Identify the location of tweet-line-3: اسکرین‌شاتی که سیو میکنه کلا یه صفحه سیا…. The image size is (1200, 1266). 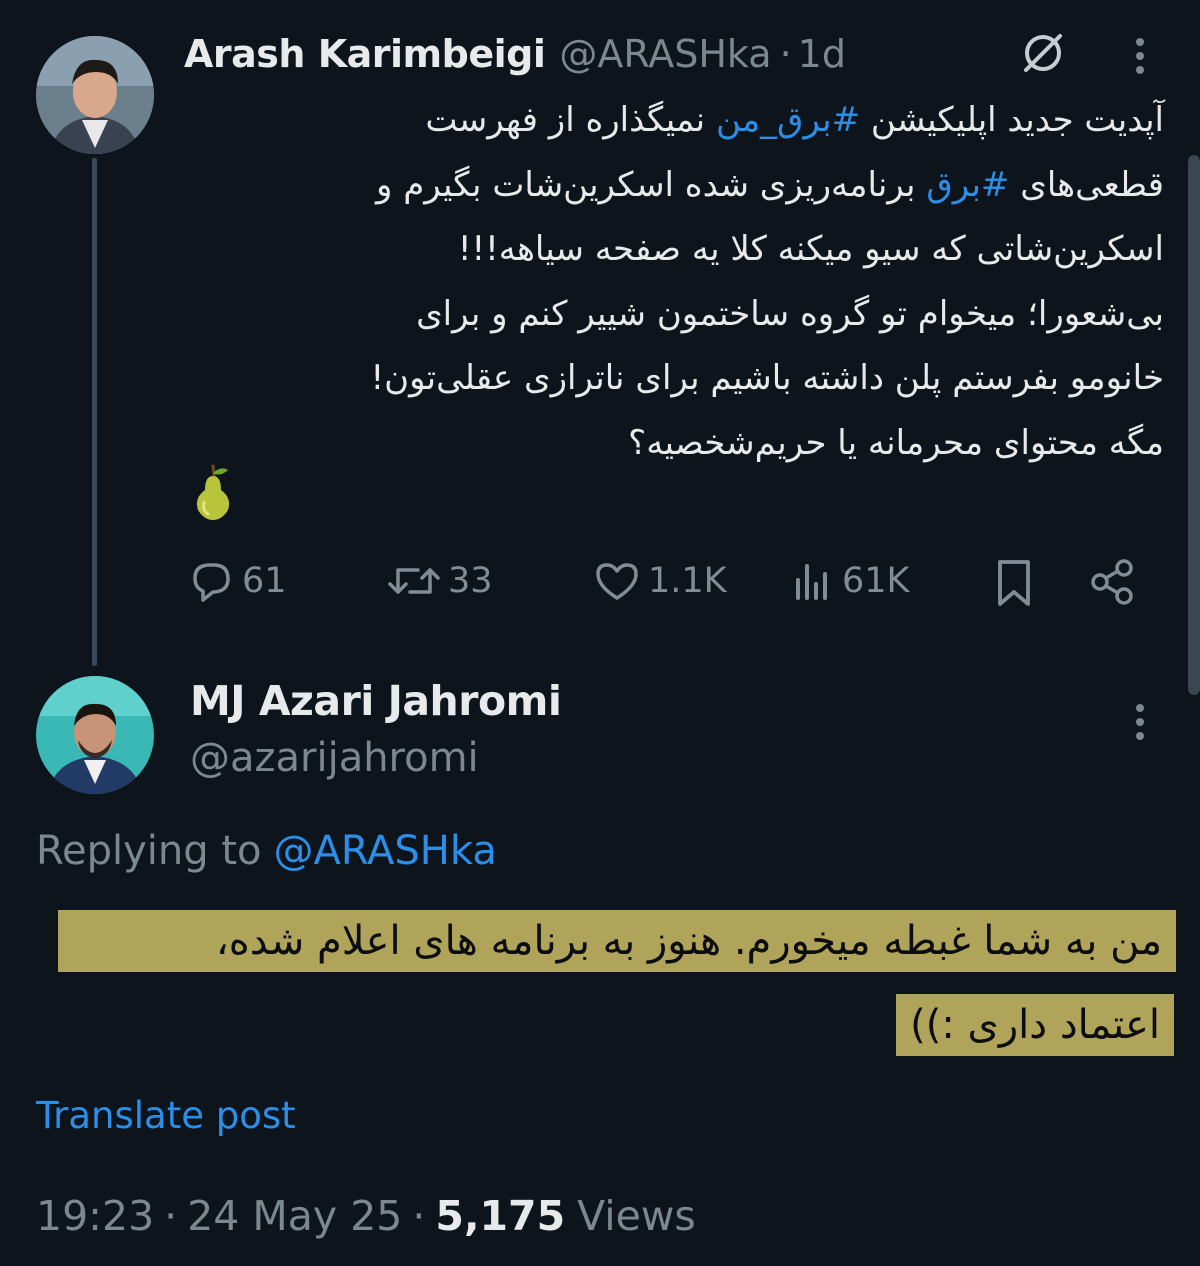
(810, 249).